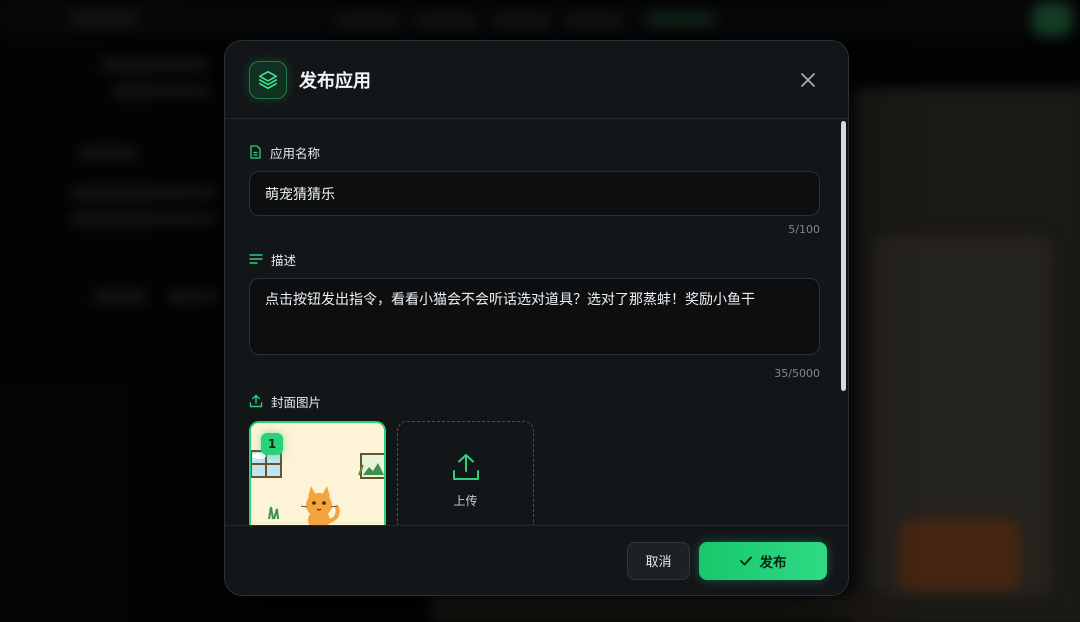 This screenshot has width=1080, height=622. I want to click on cover-index-badge: 1, so click(272, 444).